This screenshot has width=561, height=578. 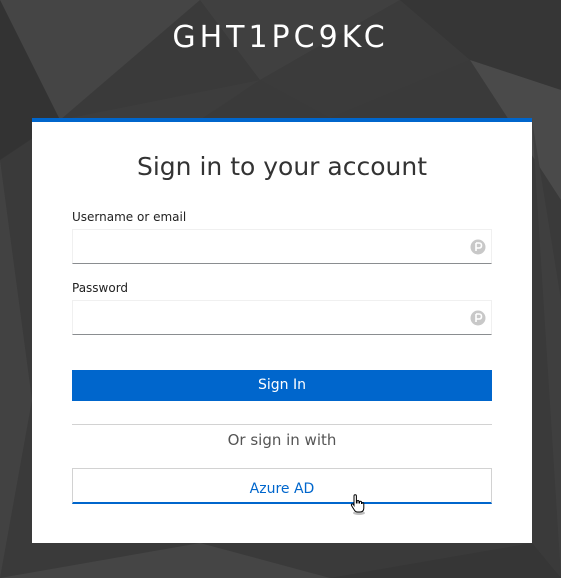 What do you see at coordinates (100, 288) in the screenshot?
I see `password-label: Password` at bounding box center [100, 288].